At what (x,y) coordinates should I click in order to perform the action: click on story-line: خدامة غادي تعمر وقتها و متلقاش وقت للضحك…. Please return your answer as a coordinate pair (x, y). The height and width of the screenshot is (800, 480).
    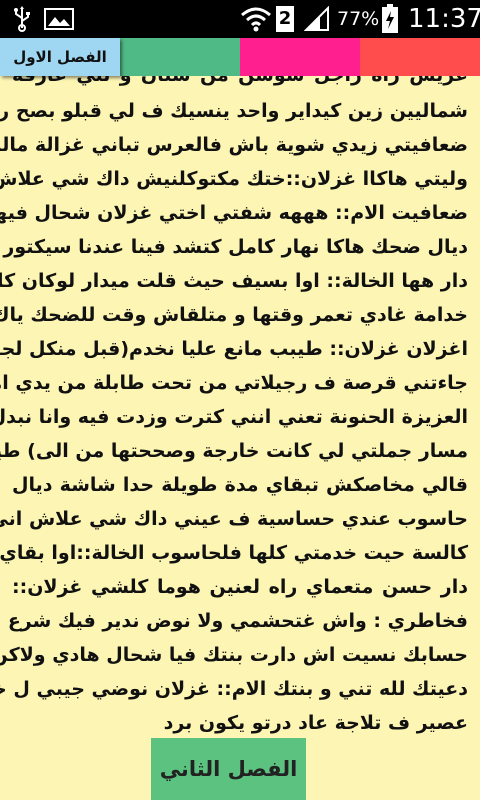
    Looking at the image, I should click on (234, 315).